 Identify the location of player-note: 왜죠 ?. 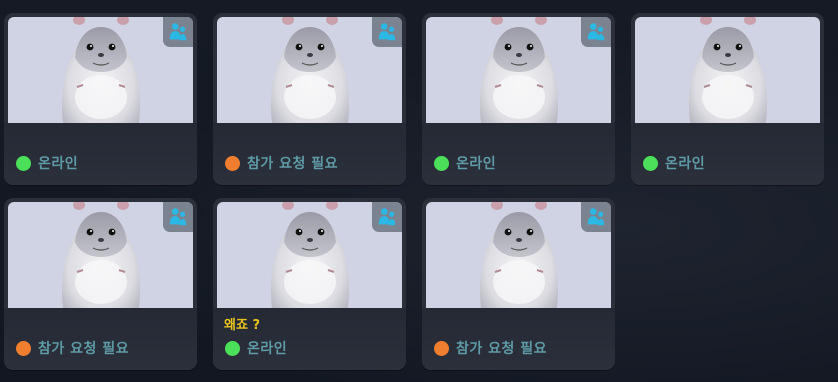
(242, 325).